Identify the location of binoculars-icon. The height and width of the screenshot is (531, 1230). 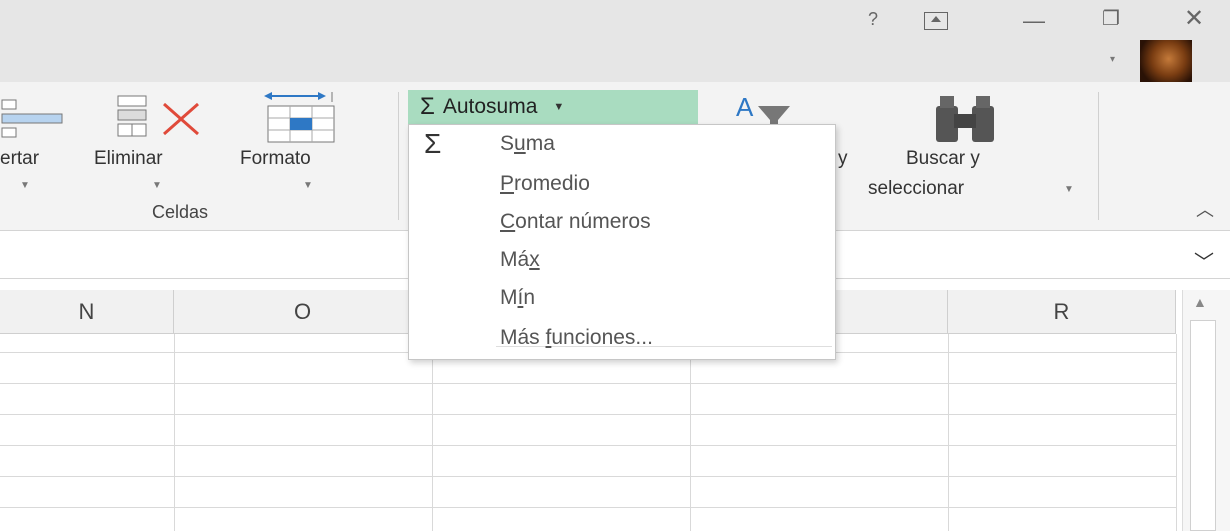
(965, 119).